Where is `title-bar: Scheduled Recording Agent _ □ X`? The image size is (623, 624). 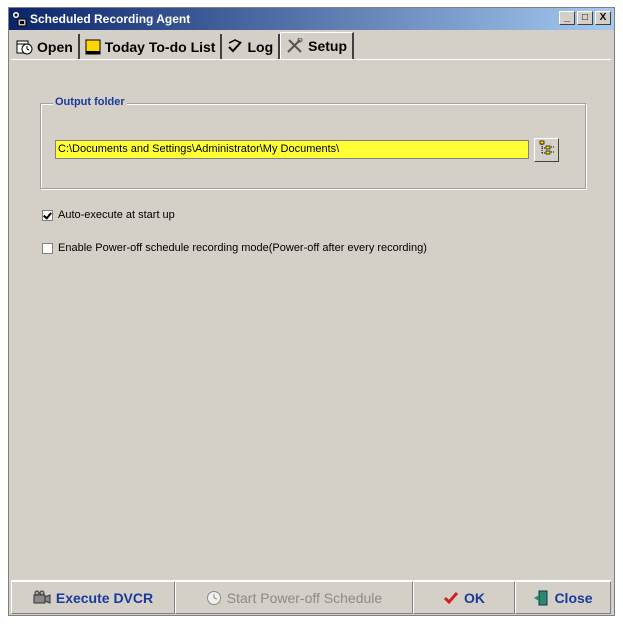
title-bar: Scheduled Recording Agent _ □ X is located at coordinates (311, 19).